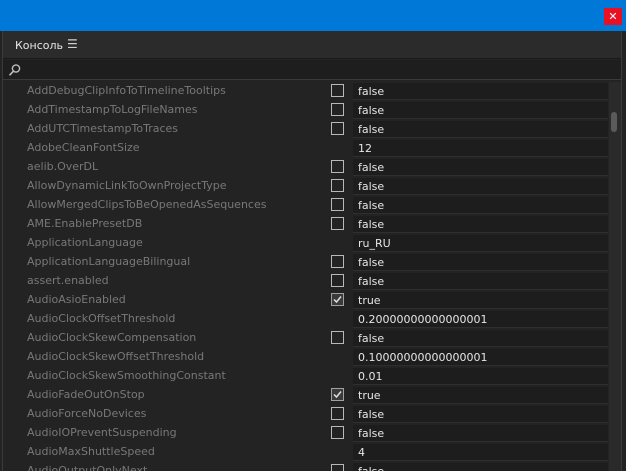 This screenshot has width=626, height=471. What do you see at coordinates (305, 433) in the screenshot?
I see `setting-row: AudioIOPreventSuspending false` at bounding box center [305, 433].